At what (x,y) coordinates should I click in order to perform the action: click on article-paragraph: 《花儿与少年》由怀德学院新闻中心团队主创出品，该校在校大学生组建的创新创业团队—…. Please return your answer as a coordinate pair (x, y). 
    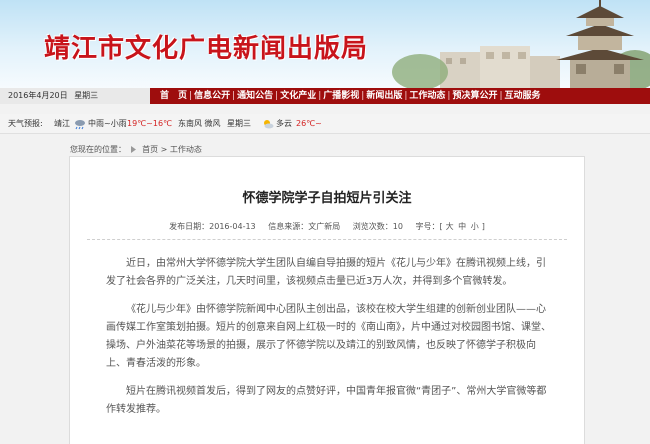
    Looking at the image, I should click on (328, 336).